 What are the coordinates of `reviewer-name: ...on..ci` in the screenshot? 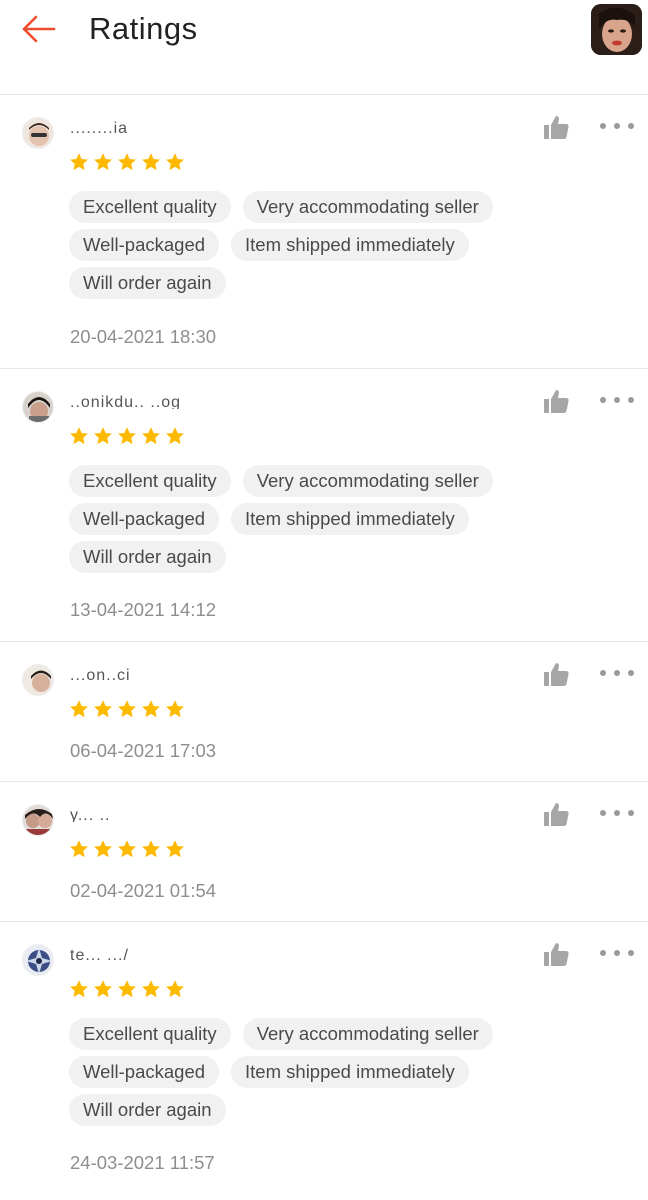 It's located at (100, 675).